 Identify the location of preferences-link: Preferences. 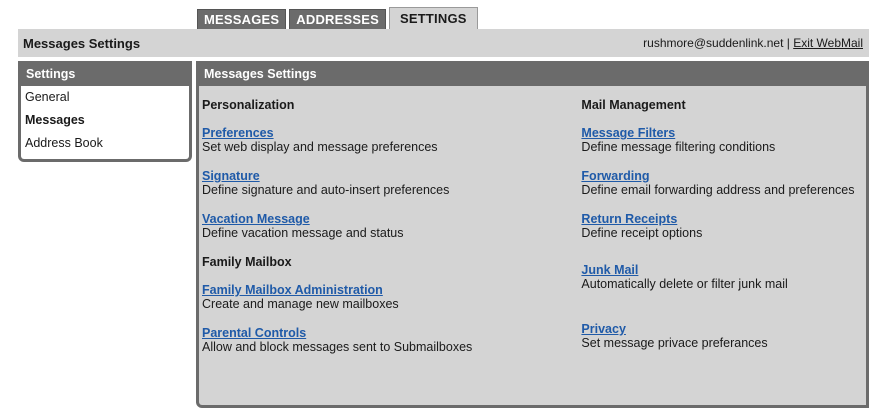
(391, 133).